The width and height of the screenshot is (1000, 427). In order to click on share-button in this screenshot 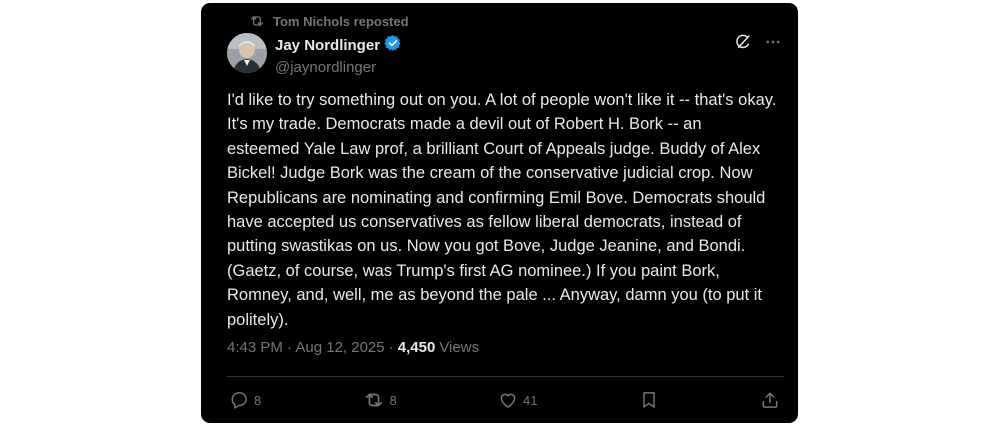, I will do `click(770, 400)`.